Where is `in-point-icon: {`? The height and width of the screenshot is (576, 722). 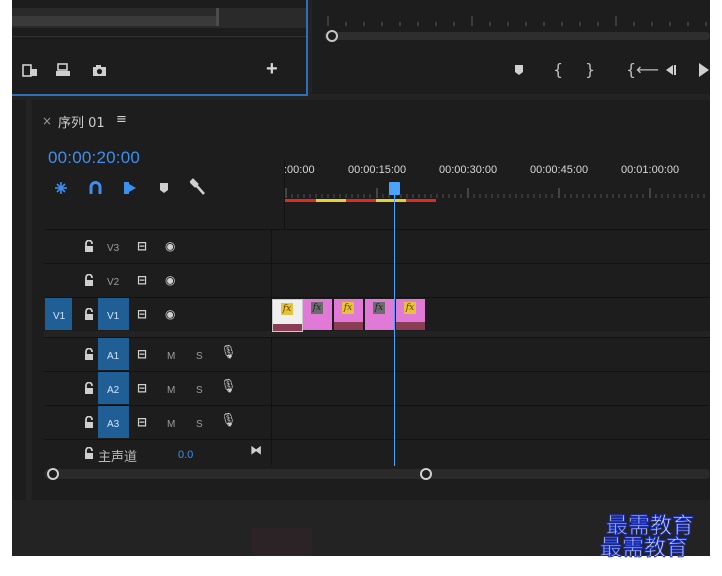
in-point-icon: { is located at coordinates (558, 69).